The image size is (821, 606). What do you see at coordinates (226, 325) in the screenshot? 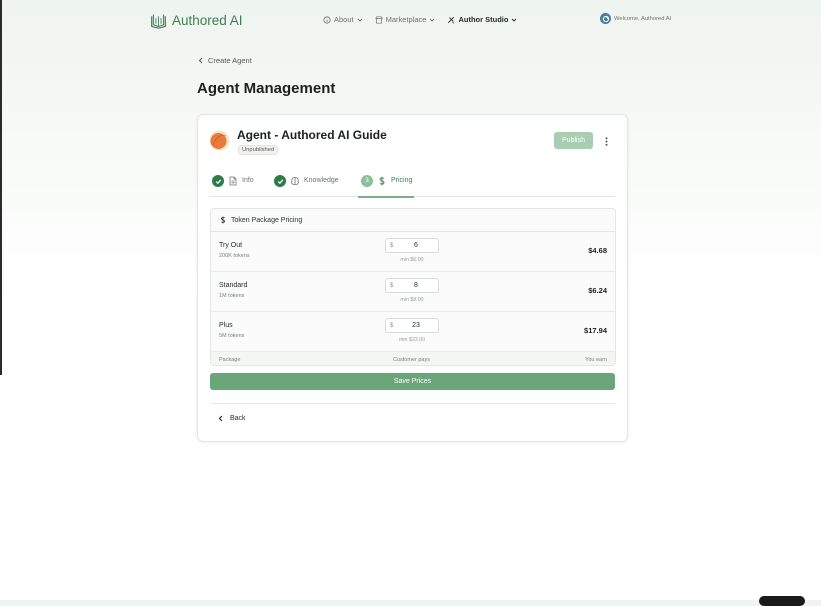
I see `package-name: Plus` at bounding box center [226, 325].